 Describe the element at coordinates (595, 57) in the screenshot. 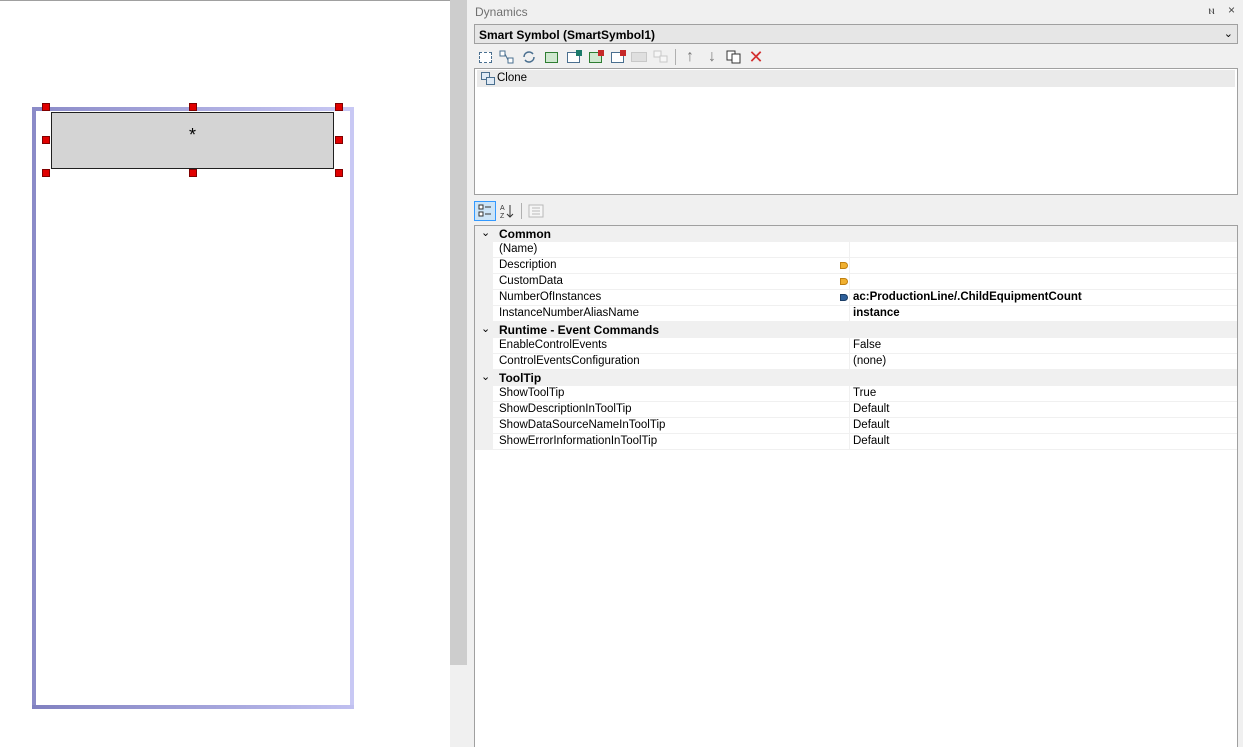

I see `add-red-icon` at that location.